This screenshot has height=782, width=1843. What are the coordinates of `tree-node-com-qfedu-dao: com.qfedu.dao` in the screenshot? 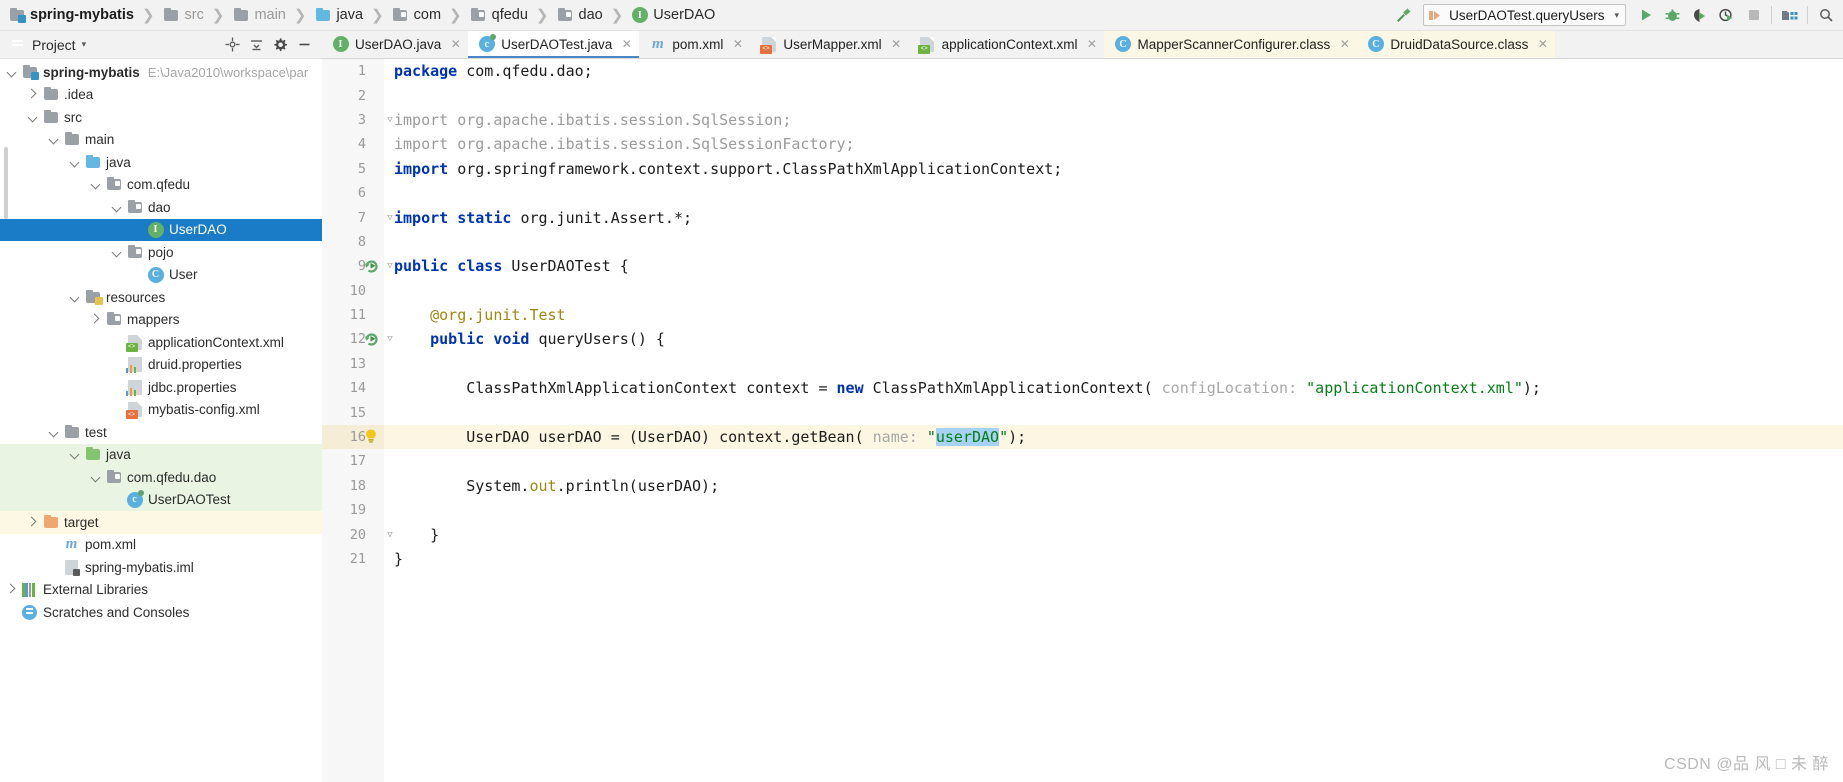 It's located at (161, 477).